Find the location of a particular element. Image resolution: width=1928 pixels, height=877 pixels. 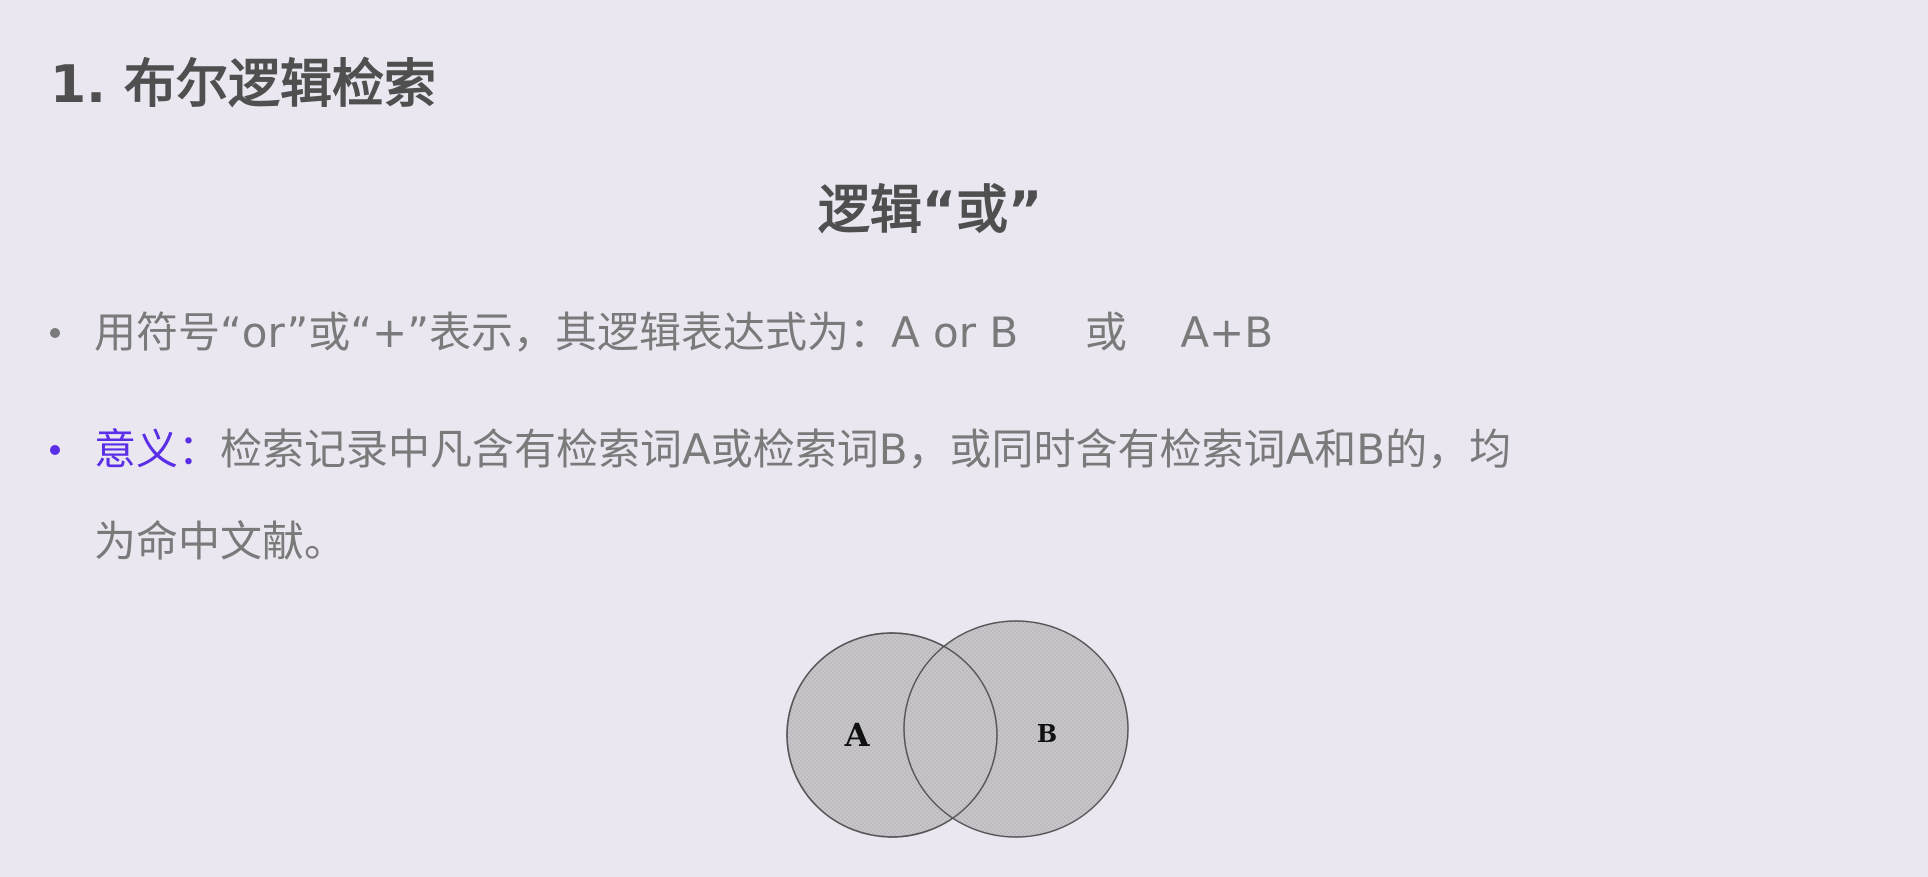

venn-circle-b is located at coordinates (1016, 729).